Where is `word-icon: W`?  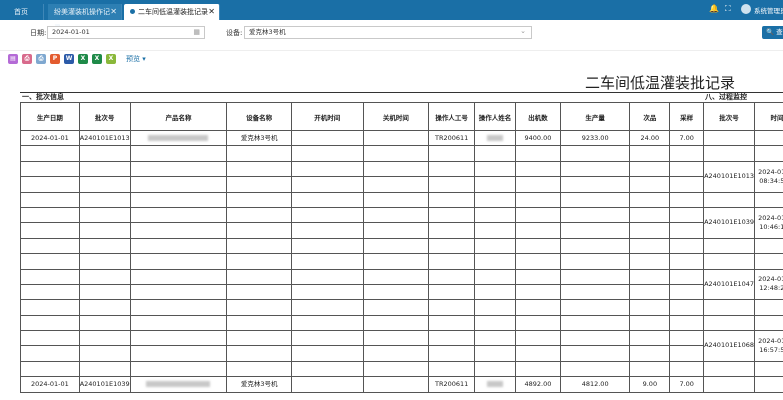
word-icon: W is located at coordinates (69, 59).